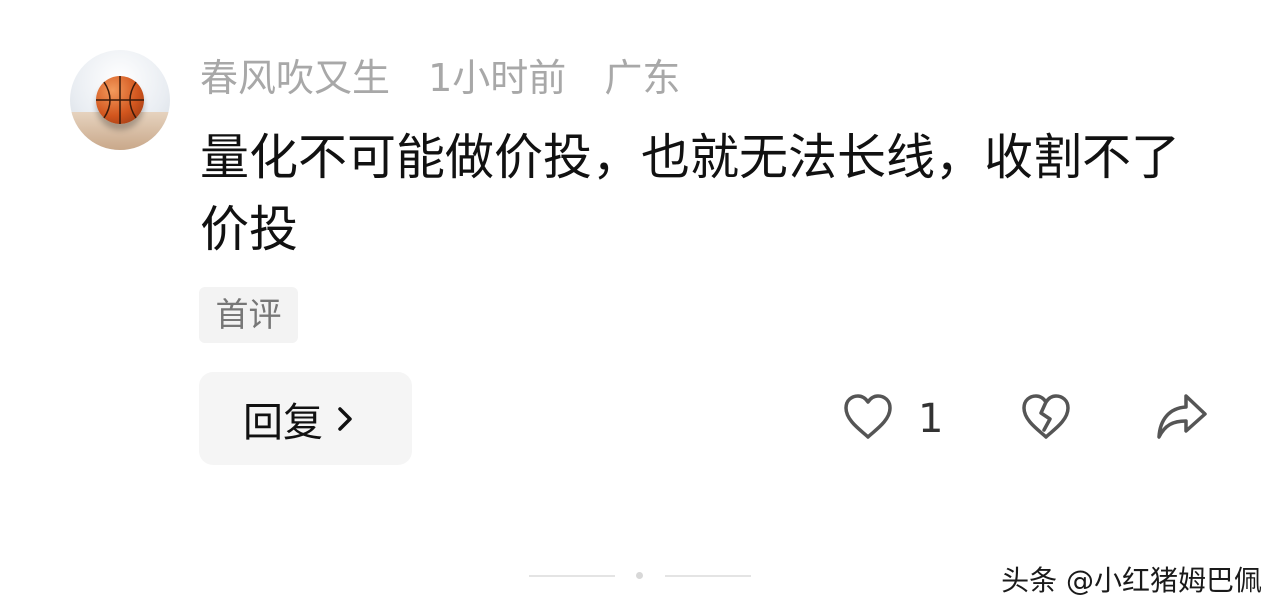 The image size is (1280, 613). Describe the element at coordinates (295, 78) in the screenshot. I see `username: 春风吹又生` at that location.